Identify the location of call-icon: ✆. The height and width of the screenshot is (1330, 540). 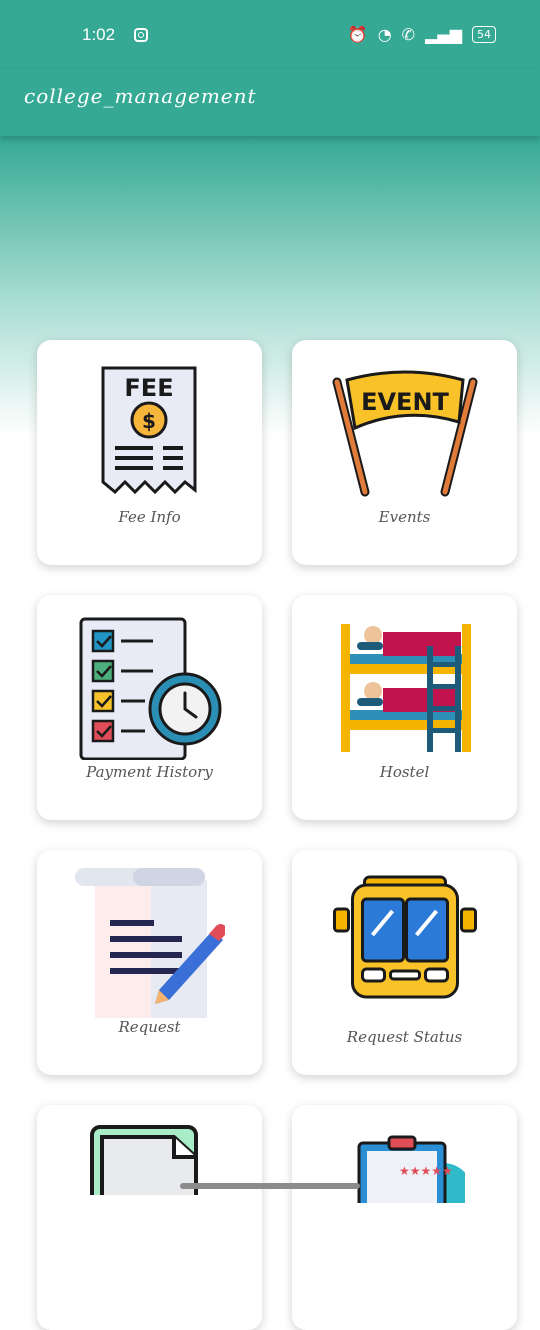
(408, 34).